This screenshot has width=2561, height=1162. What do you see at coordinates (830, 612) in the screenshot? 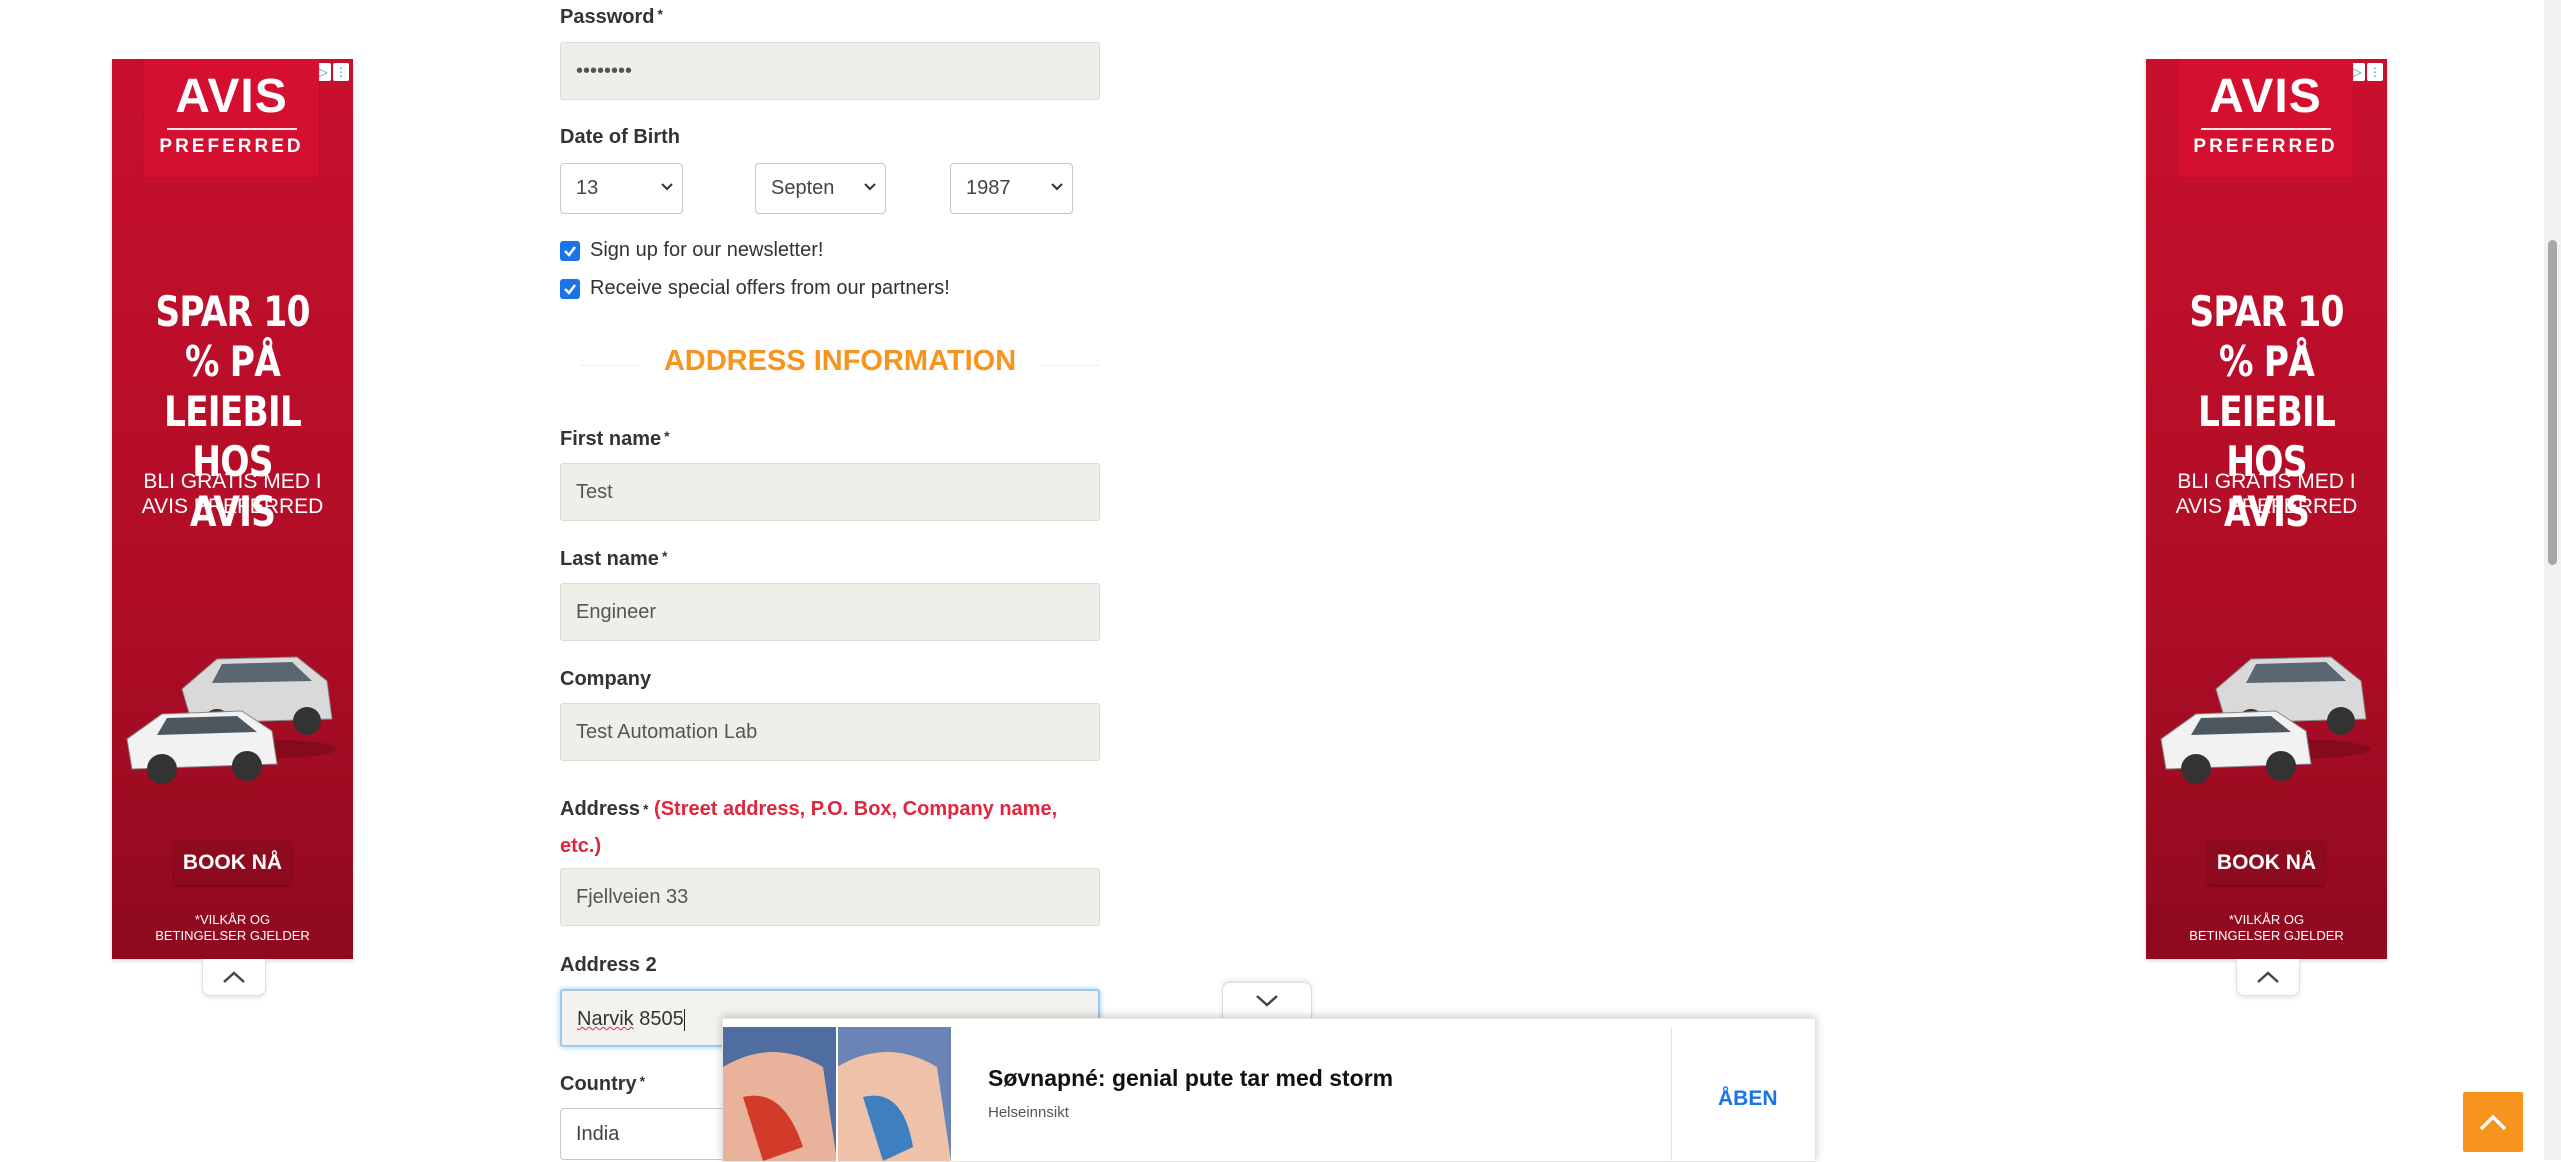
I see `last-name-input: Engineer` at bounding box center [830, 612].